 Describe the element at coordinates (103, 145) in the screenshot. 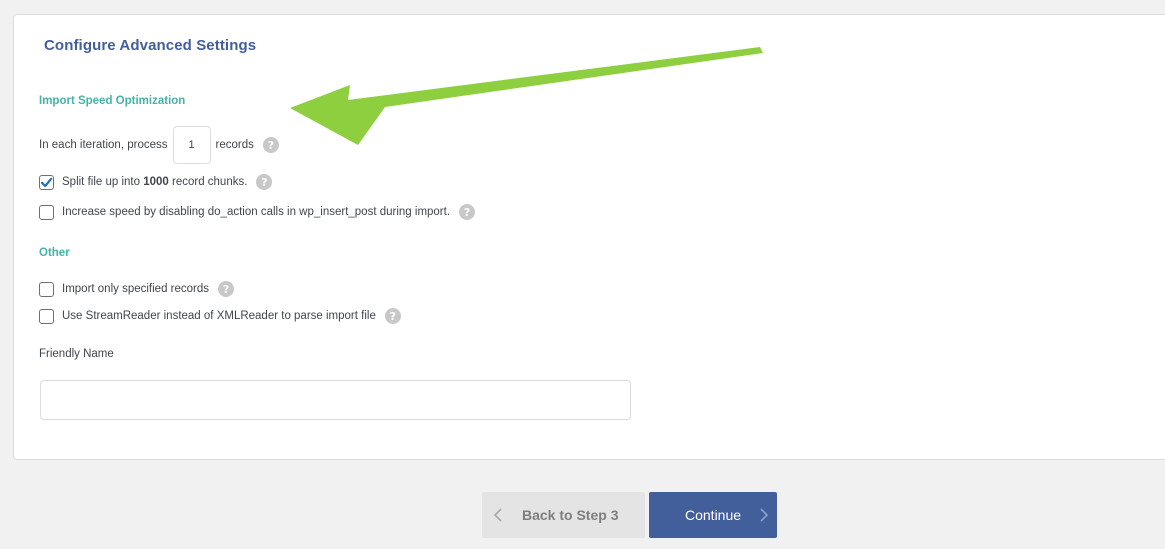

I see `iteration-prefix-label: In each iteration, process` at that location.